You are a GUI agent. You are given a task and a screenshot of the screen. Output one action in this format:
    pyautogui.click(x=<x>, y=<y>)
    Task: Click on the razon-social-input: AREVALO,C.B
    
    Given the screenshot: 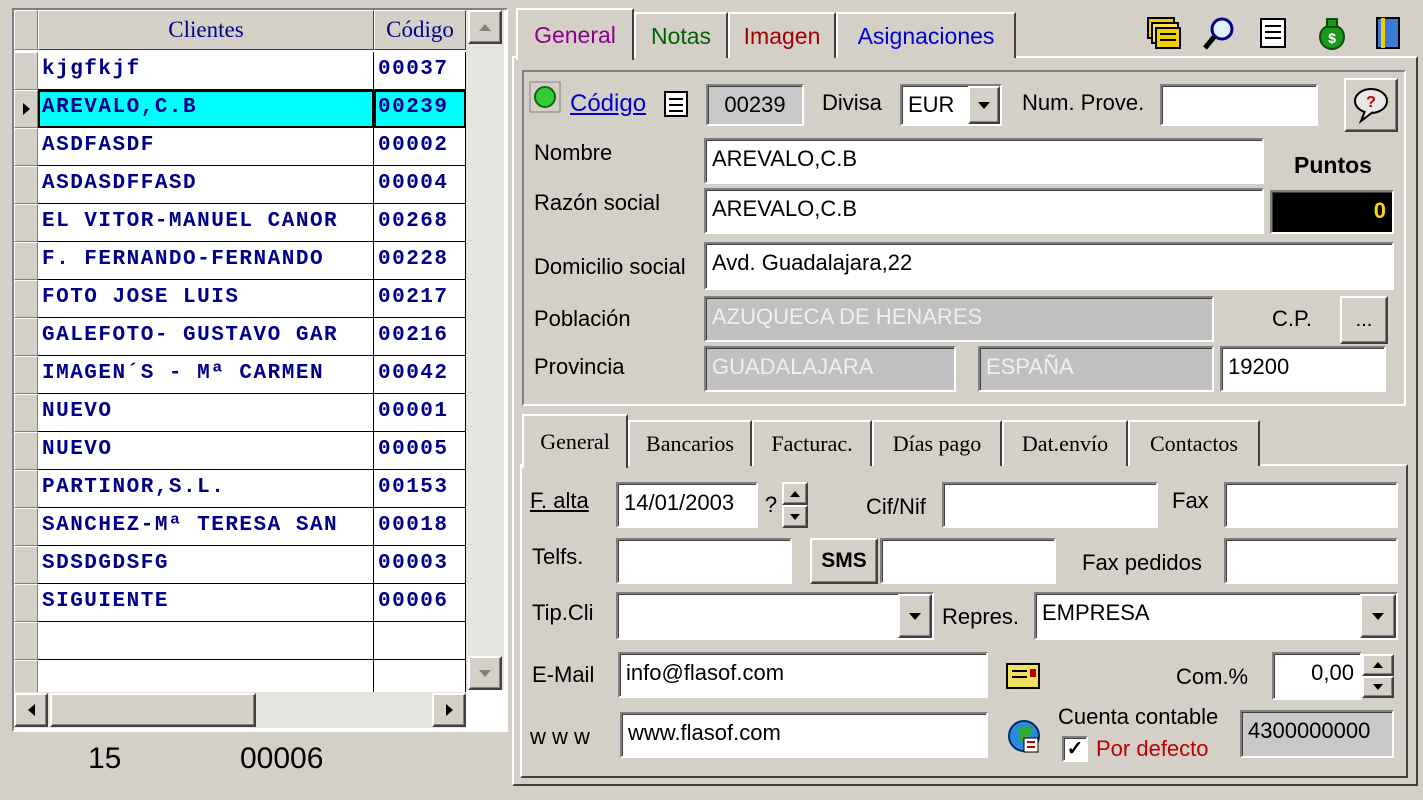 What is the action you would take?
    pyautogui.click(x=984, y=211)
    